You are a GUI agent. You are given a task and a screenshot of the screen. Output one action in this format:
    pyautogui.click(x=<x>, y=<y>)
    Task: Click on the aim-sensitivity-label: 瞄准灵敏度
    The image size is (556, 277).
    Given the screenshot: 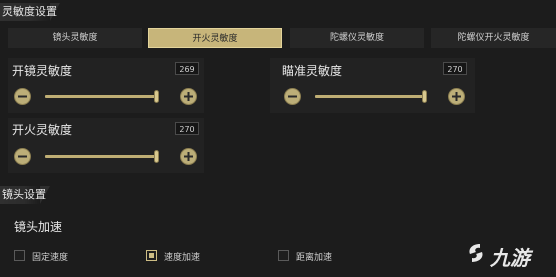 What is the action you would take?
    pyautogui.click(x=312, y=71)
    